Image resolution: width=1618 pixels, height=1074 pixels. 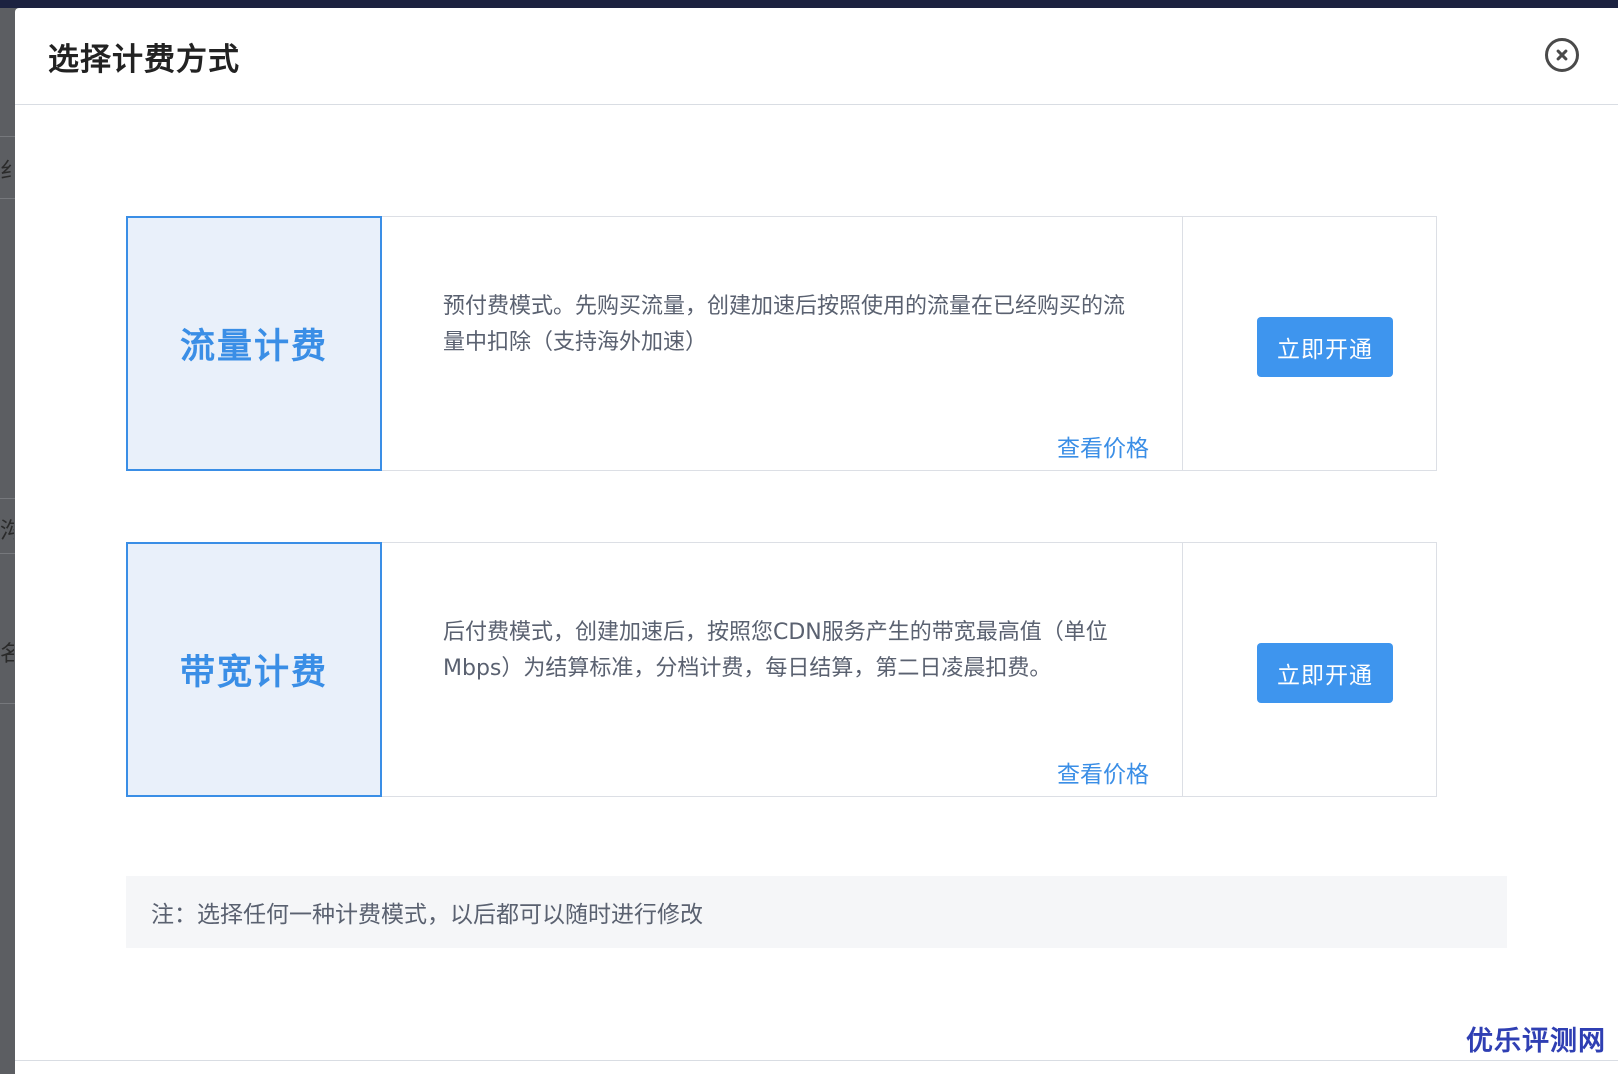 I want to click on plan-name-box: 流量计费, so click(x=254, y=343).